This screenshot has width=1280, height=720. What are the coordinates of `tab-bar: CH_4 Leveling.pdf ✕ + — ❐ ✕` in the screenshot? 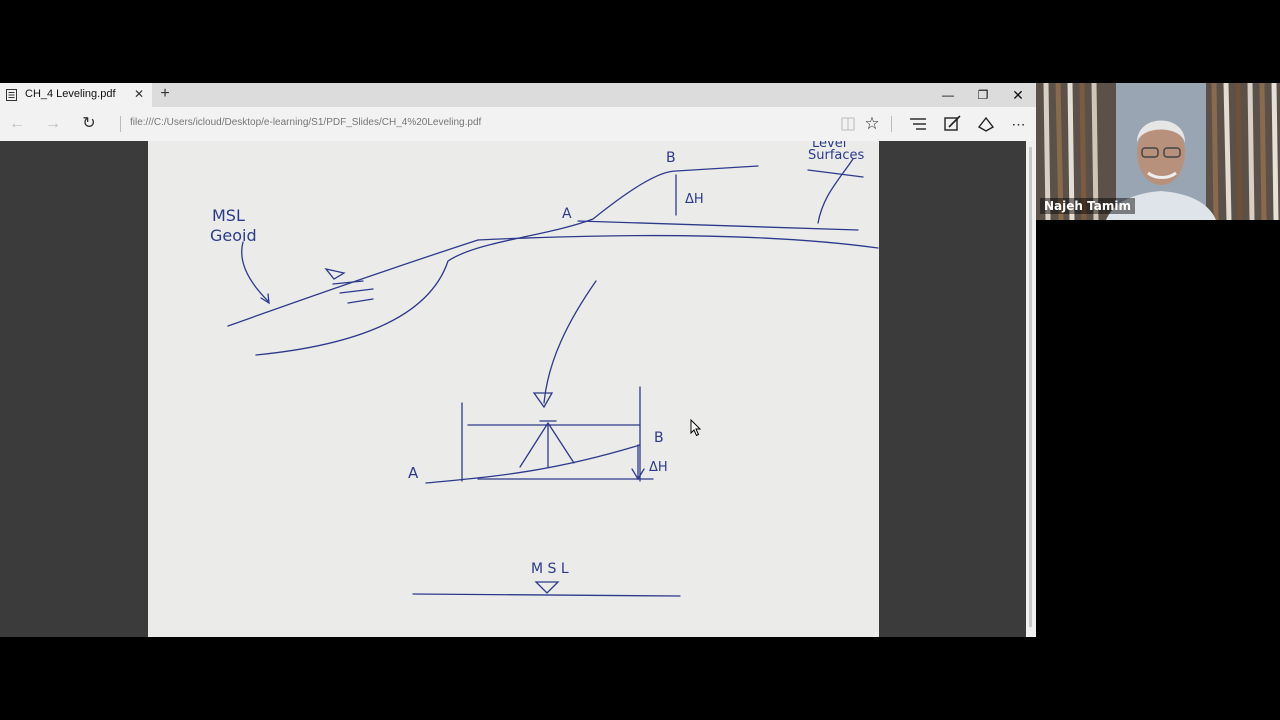 It's located at (518, 95).